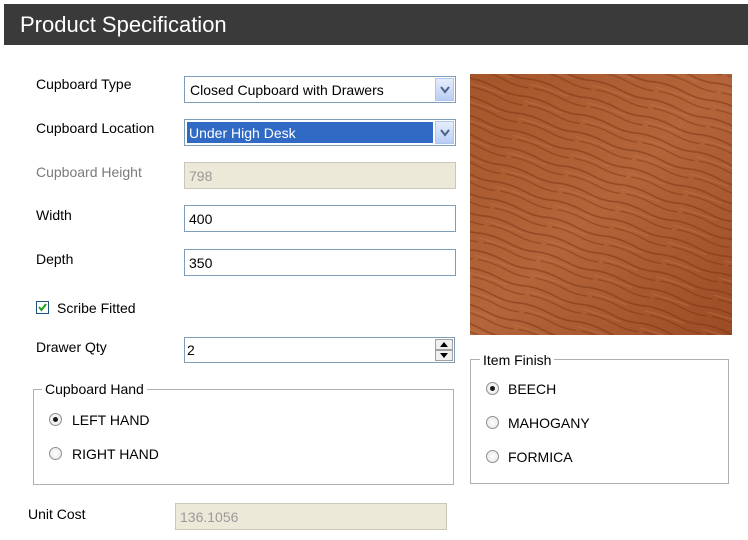 This screenshot has width=748, height=540. What do you see at coordinates (320, 262) in the screenshot?
I see `depth-field: 350` at bounding box center [320, 262].